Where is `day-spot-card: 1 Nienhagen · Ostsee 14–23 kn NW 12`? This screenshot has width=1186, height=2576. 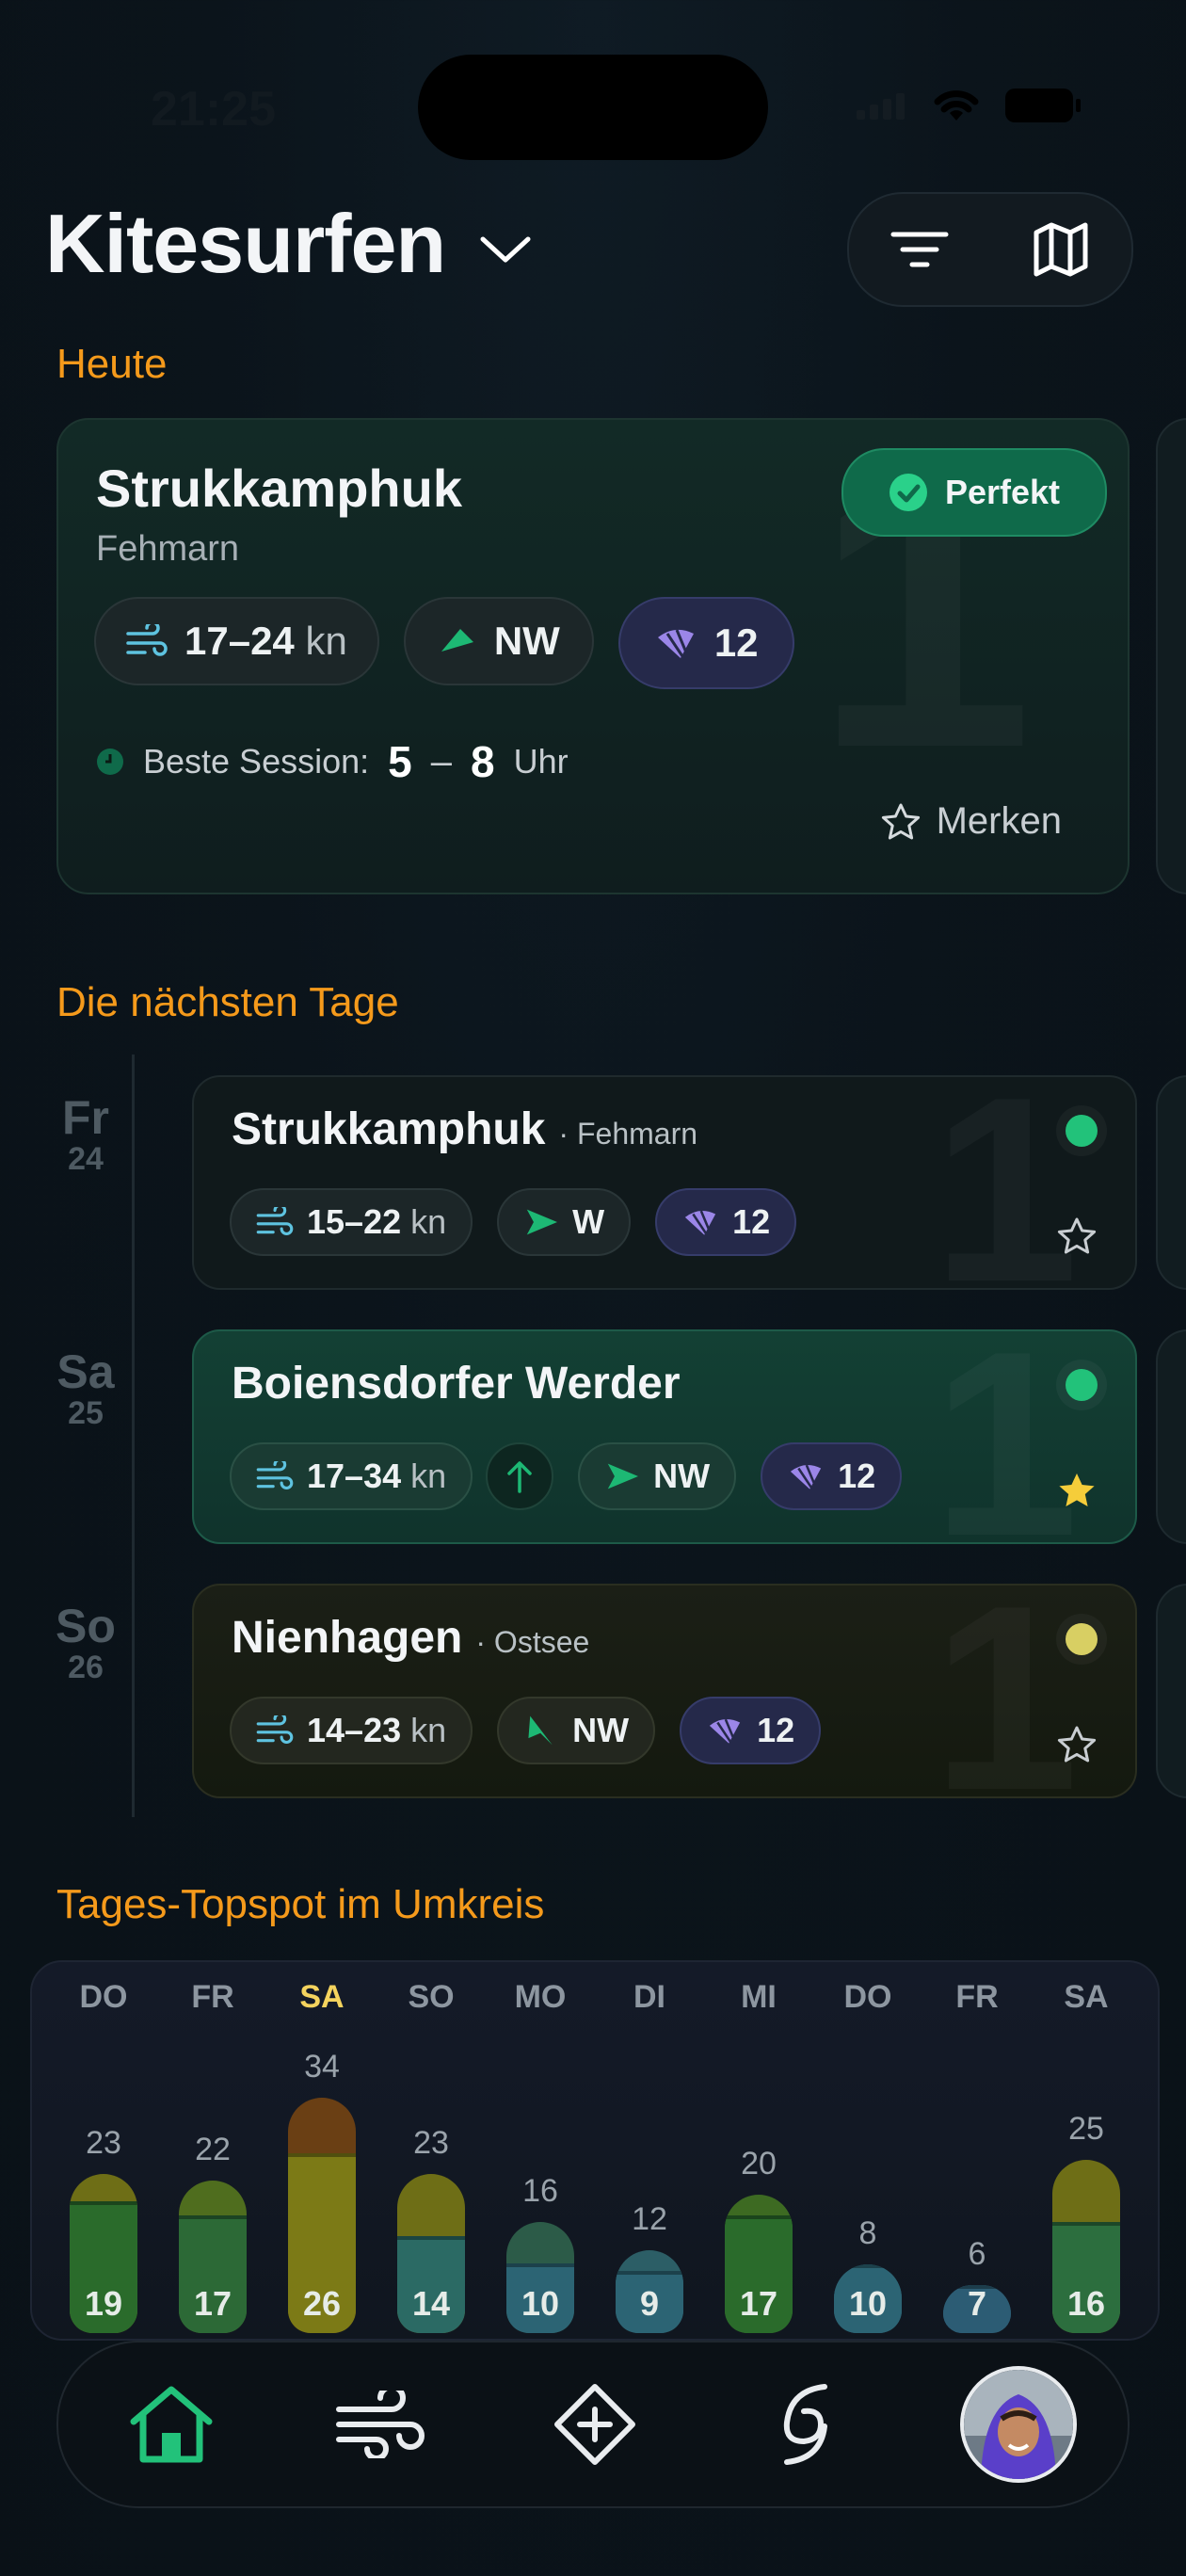 day-spot-card: 1 Nienhagen · Ostsee 14–23 kn NW 12 is located at coordinates (664, 1691).